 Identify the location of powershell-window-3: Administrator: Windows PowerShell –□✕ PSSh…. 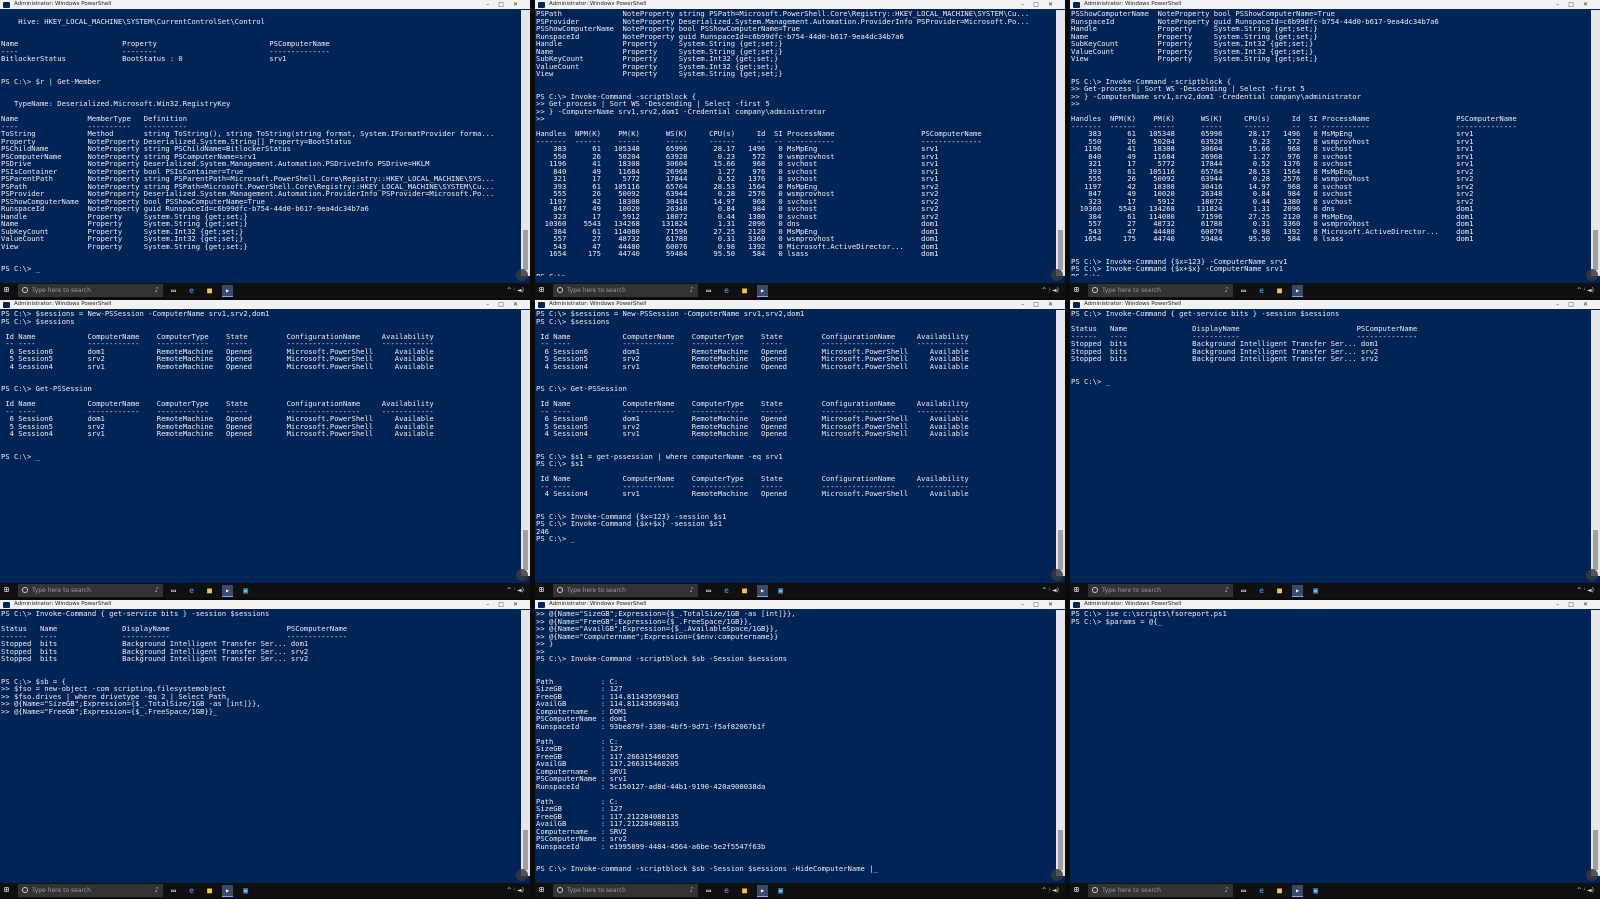
(1335, 149).